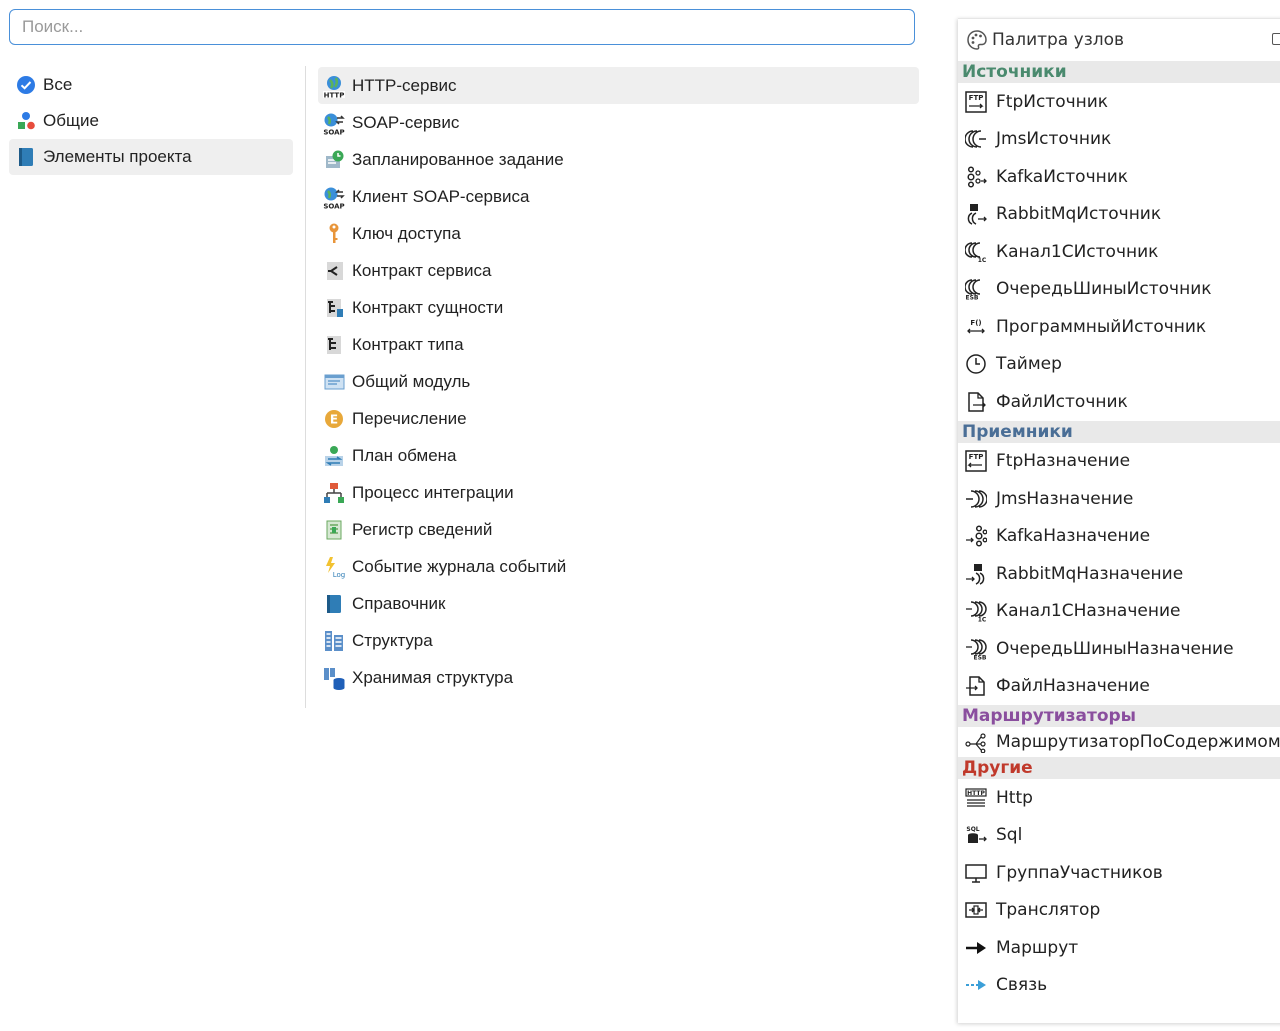 This screenshot has height=1031, width=1280. I want to click on svg-text: E, so click(334, 419).